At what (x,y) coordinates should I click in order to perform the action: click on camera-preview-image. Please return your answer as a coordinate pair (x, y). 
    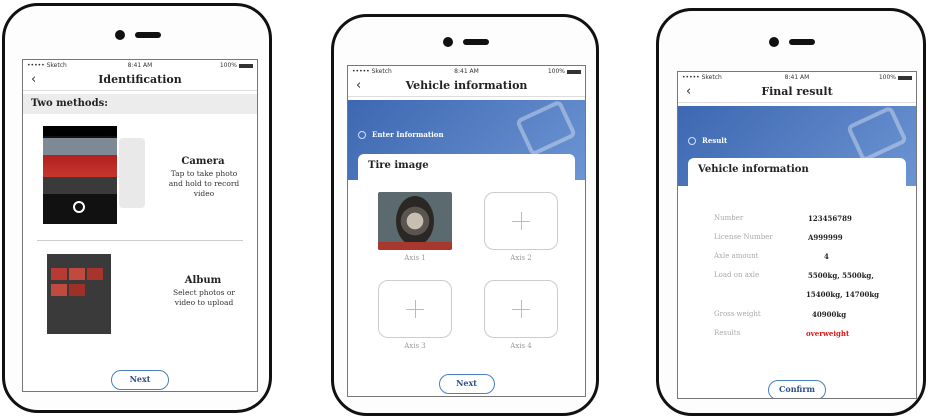
    Looking at the image, I should click on (80, 175).